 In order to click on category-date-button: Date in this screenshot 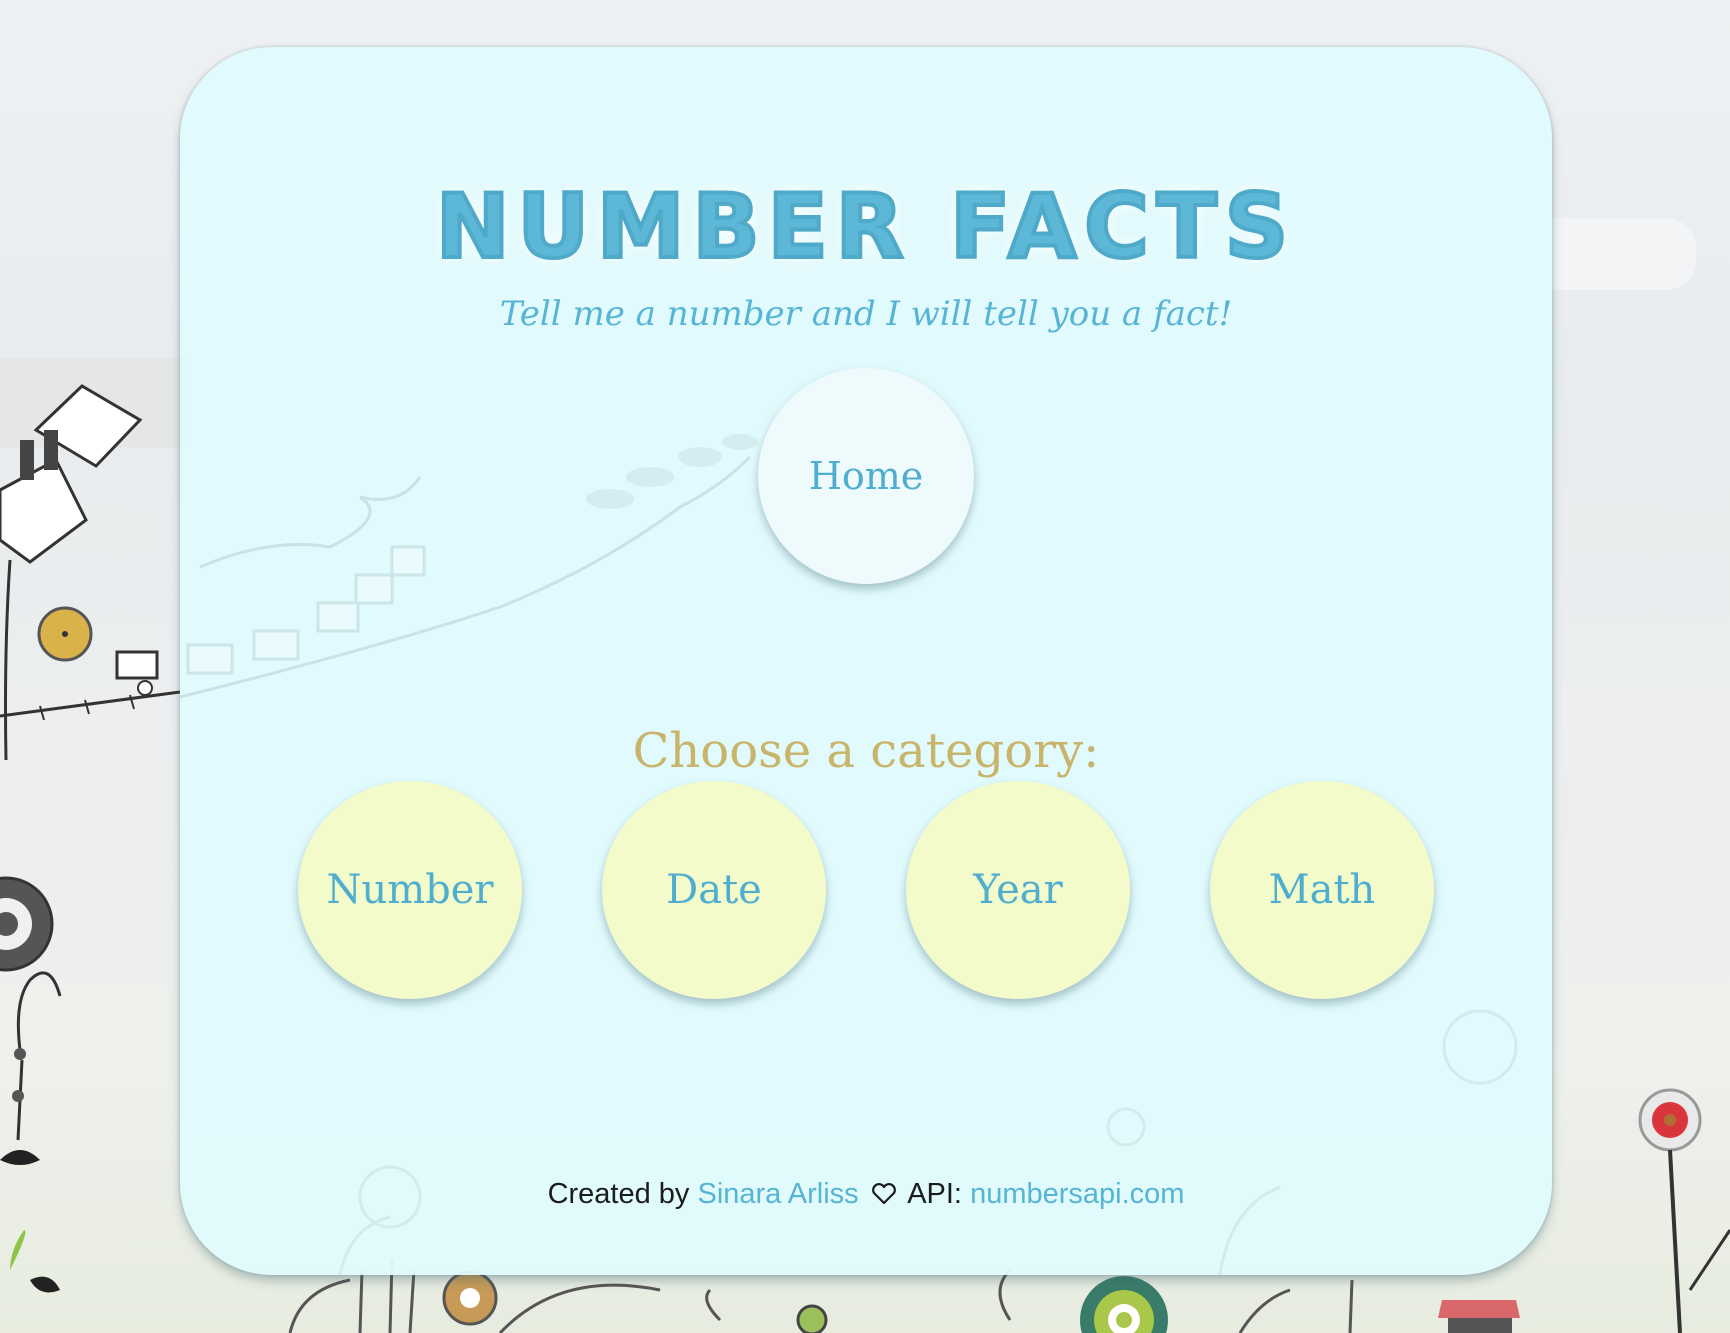, I will do `click(714, 890)`.